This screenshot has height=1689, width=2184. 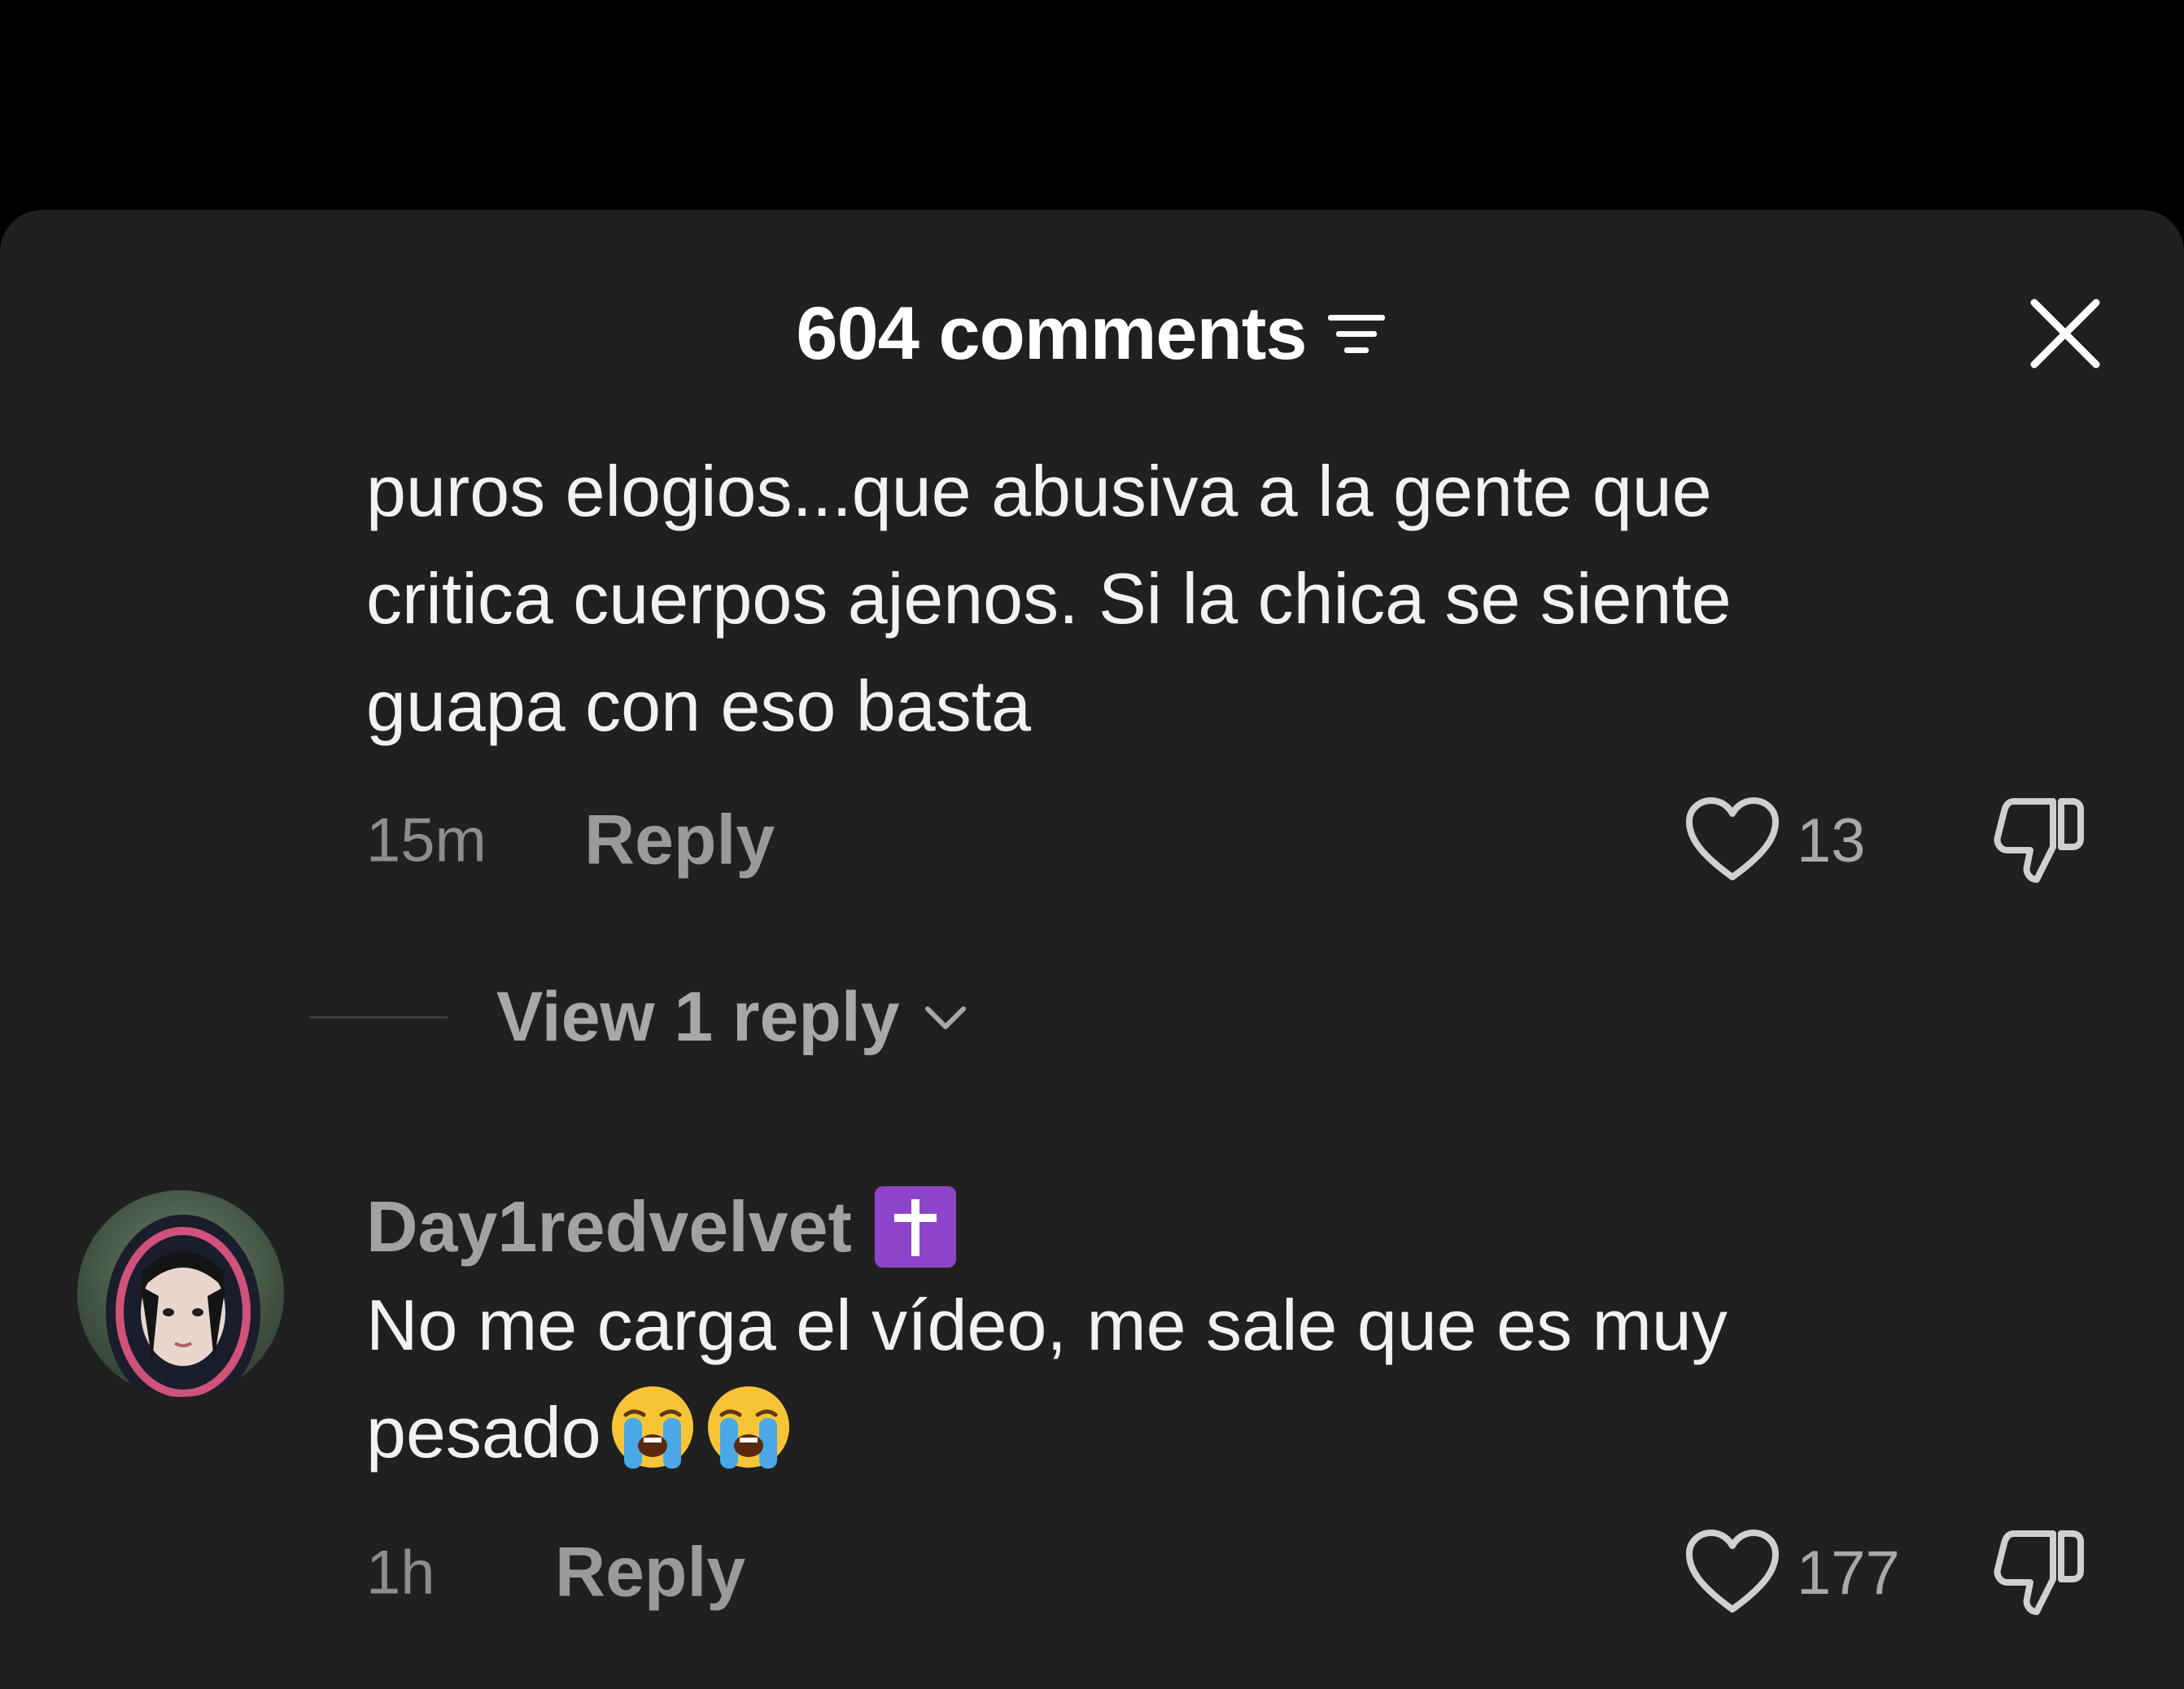 What do you see at coordinates (609, 1227) in the screenshot?
I see `username: Day1redvelvet` at bounding box center [609, 1227].